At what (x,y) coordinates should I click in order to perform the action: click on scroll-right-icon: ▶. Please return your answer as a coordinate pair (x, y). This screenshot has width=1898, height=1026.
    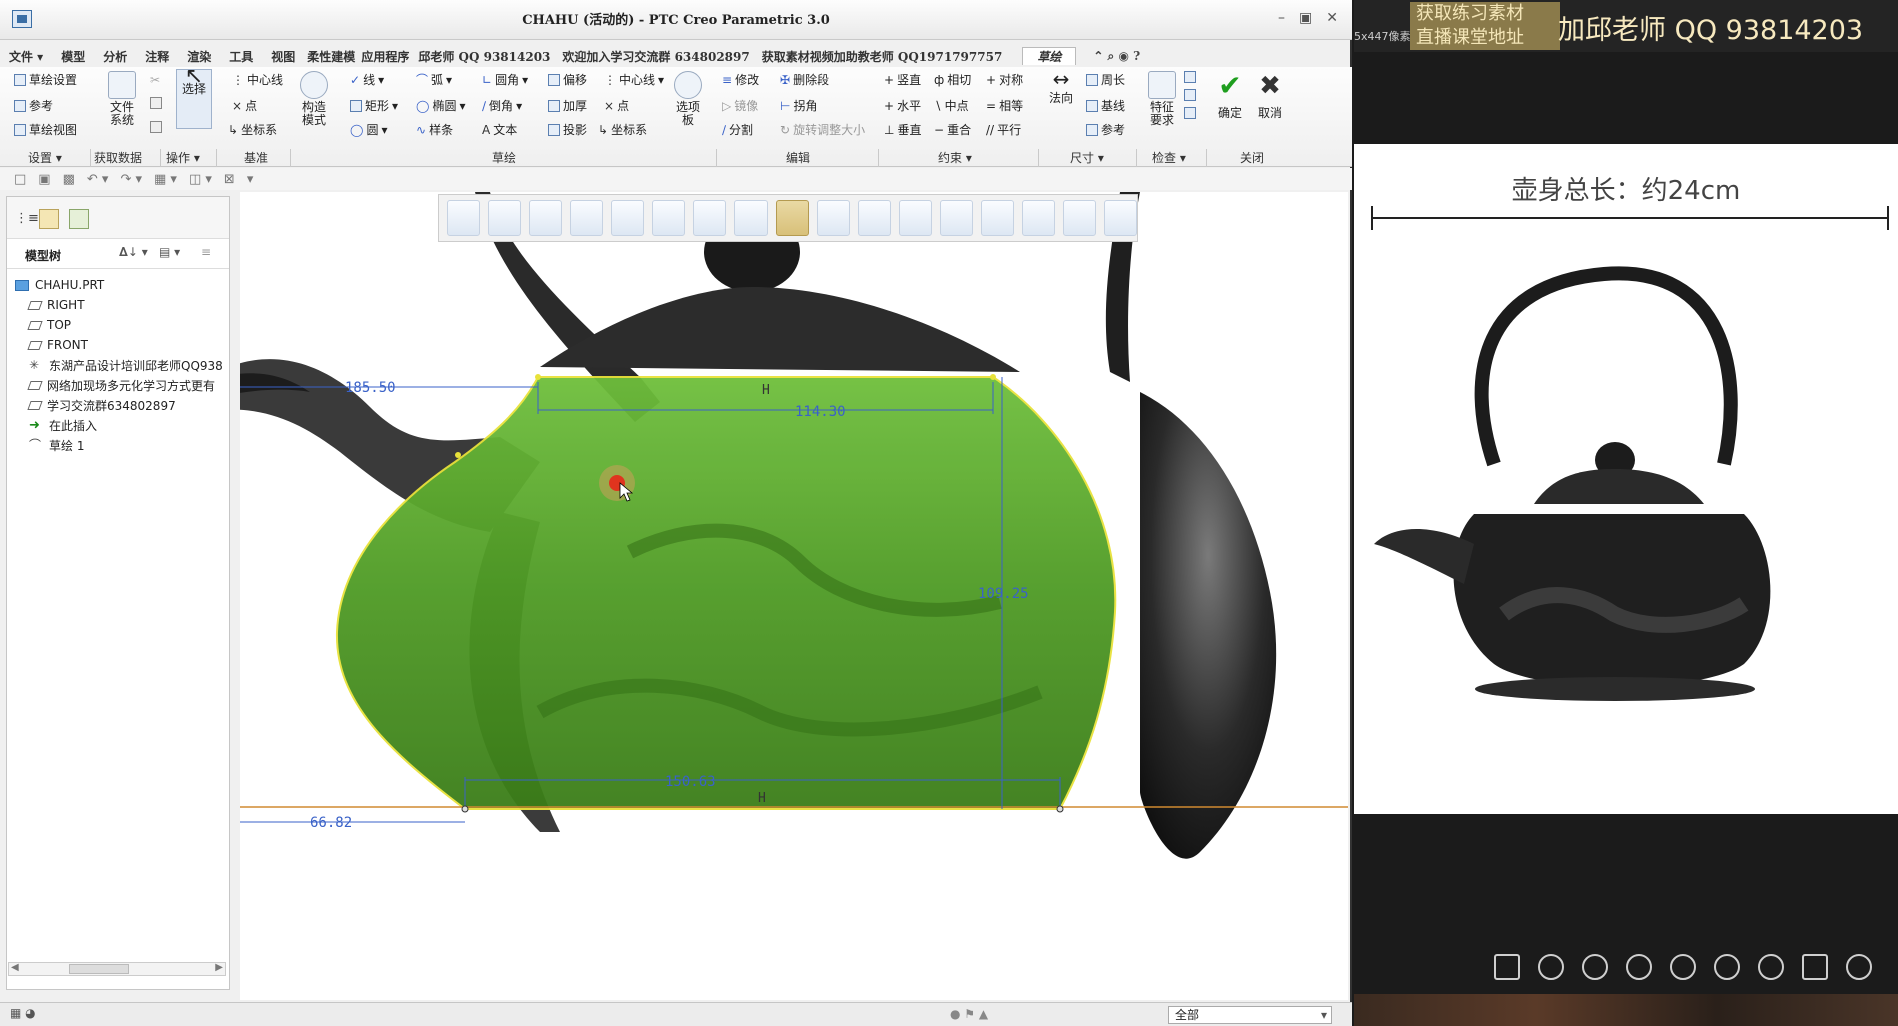
    Looking at the image, I should click on (219, 967).